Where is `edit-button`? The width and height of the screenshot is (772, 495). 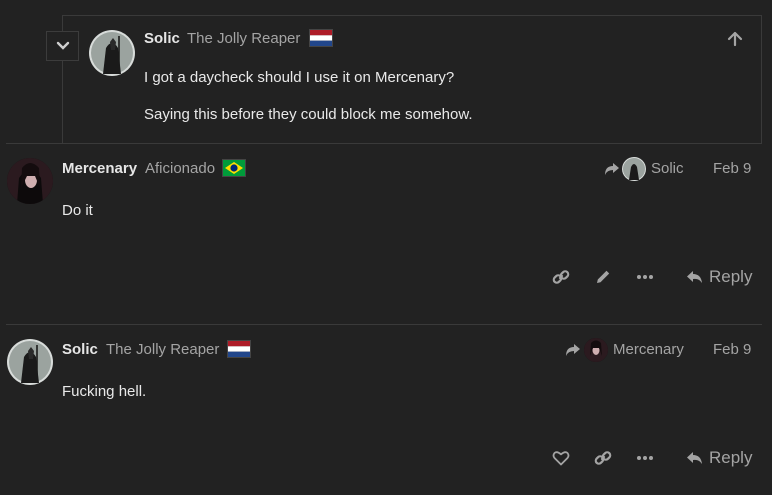
edit-button is located at coordinates (603, 277).